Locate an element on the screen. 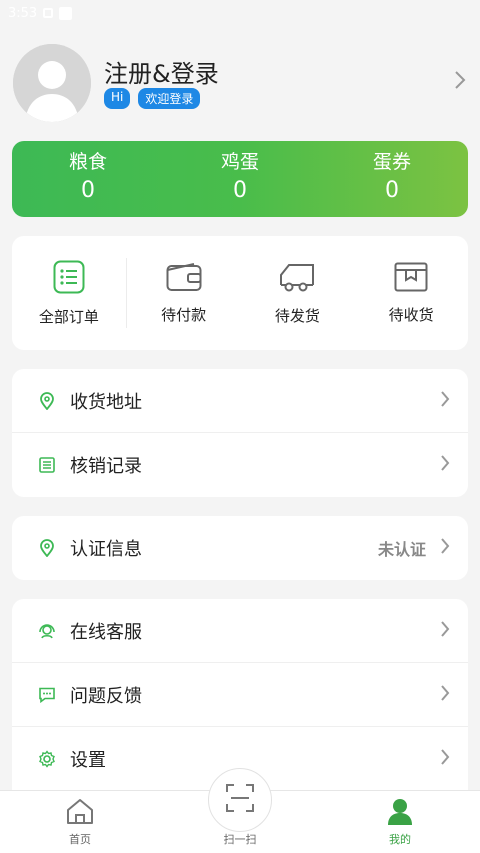 This screenshot has height=853, width=480. asset-egg-coupons: 蛋券 0 is located at coordinates (392, 179).